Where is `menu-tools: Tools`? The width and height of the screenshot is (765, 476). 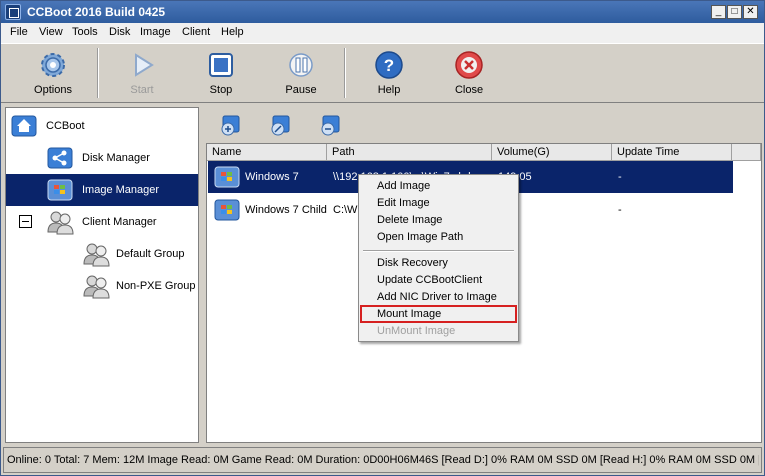
menu-tools: Tools is located at coordinates (85, 32).